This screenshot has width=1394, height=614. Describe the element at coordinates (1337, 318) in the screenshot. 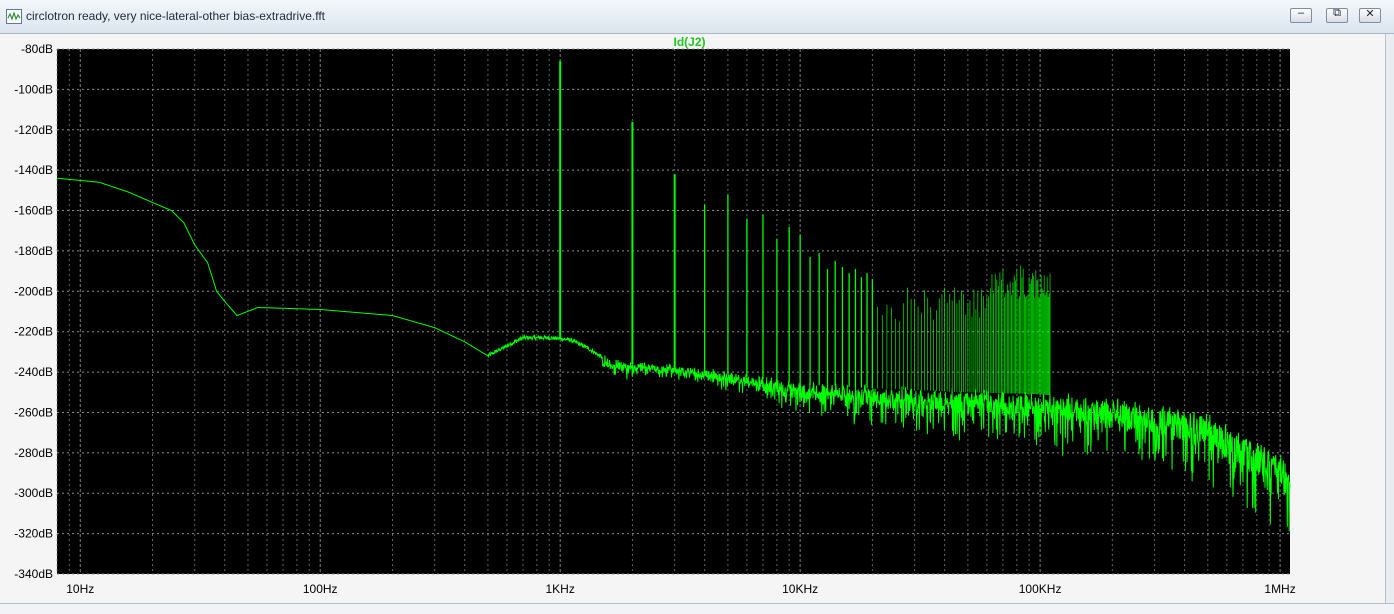

I see `right-margin` at that location.